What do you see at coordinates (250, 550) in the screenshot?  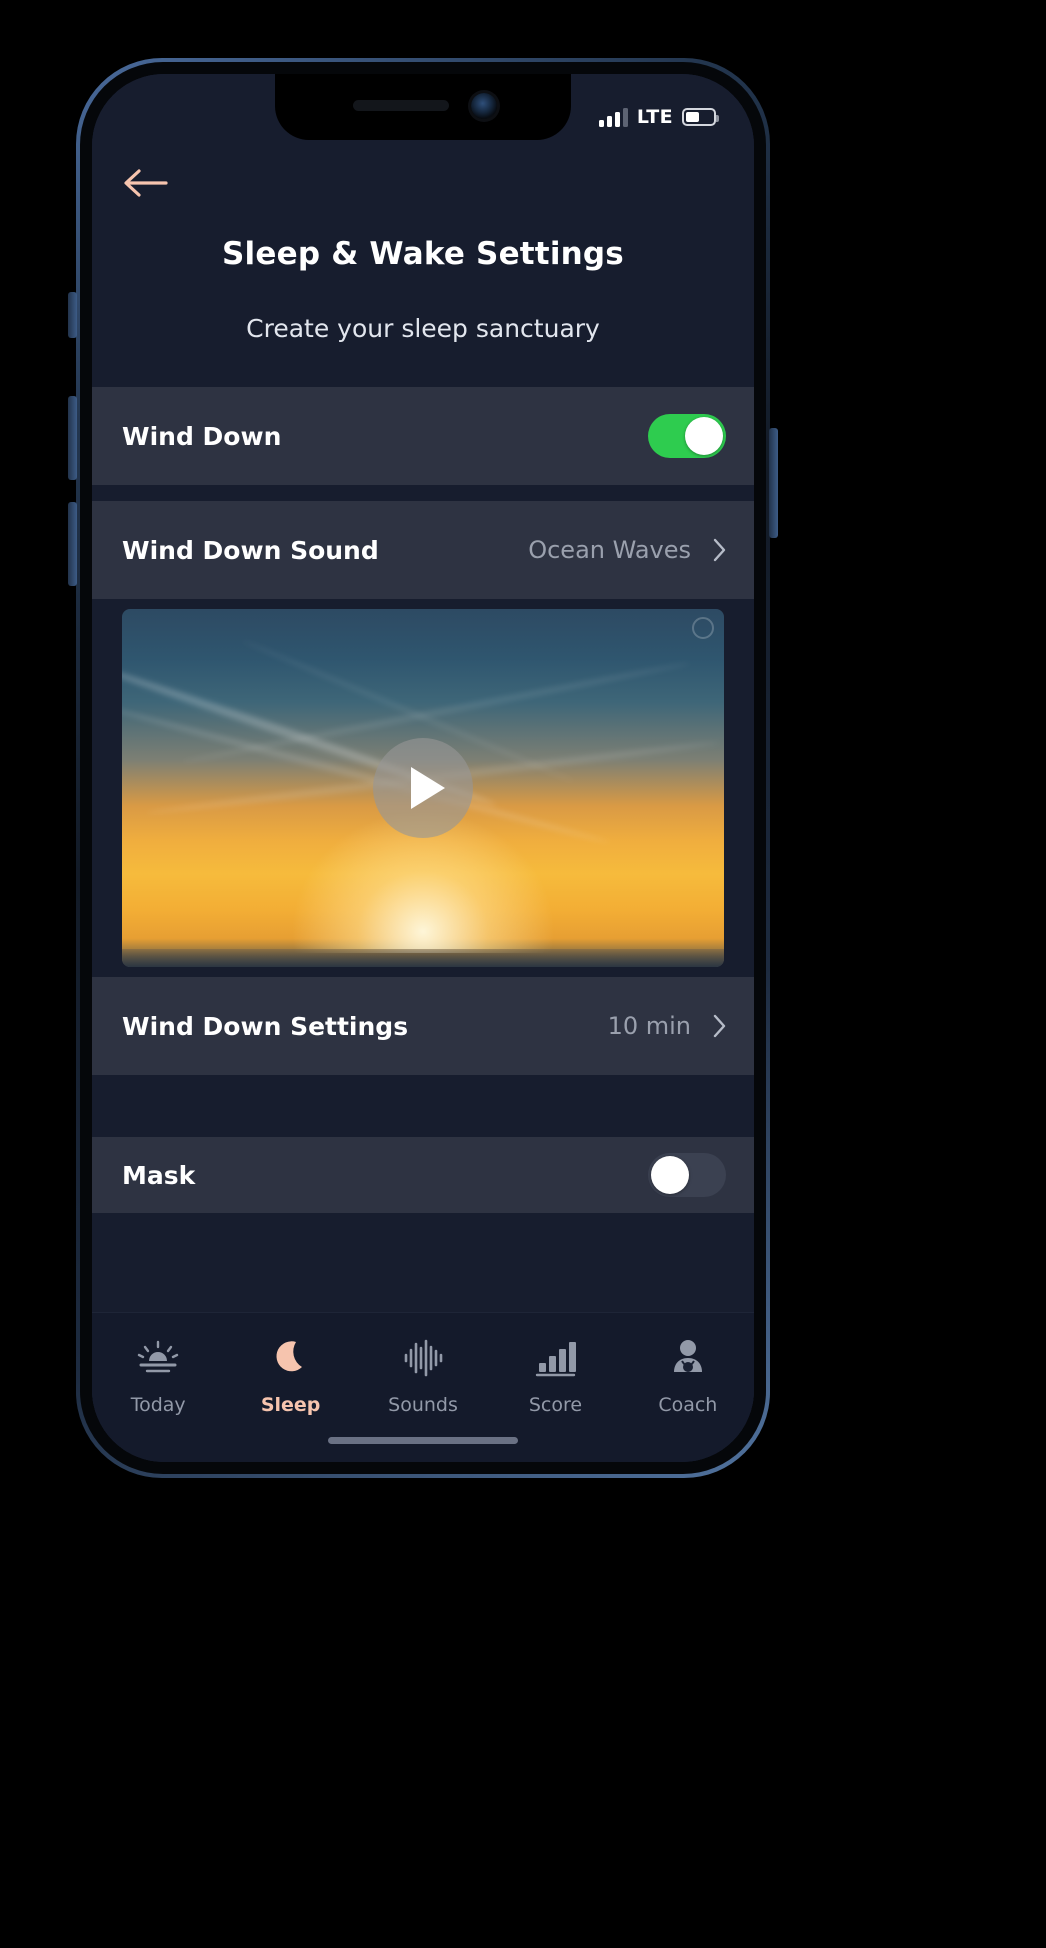 I see `wind-down-sound-label: Wind Down Sound` at bounding box center [250, 550].